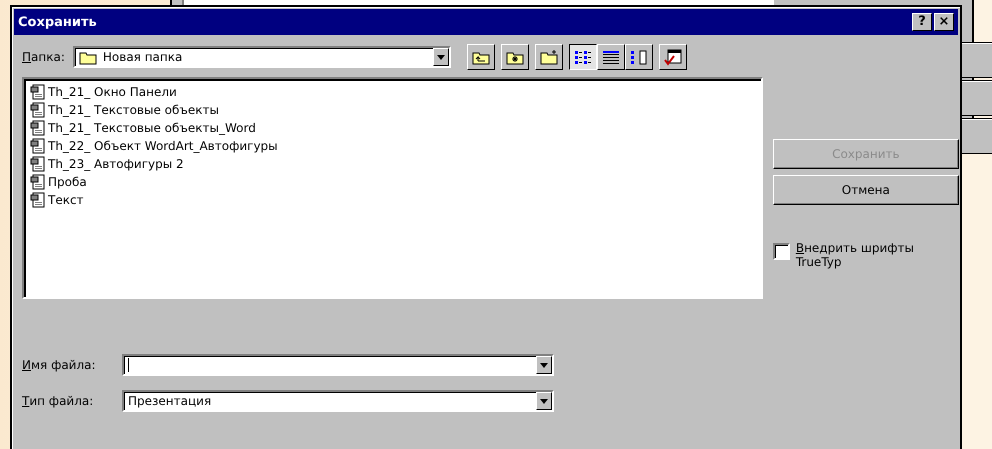 The image size is (992, 449). I want to click on file-type-dropdown: Презентация, so click(338, 401).